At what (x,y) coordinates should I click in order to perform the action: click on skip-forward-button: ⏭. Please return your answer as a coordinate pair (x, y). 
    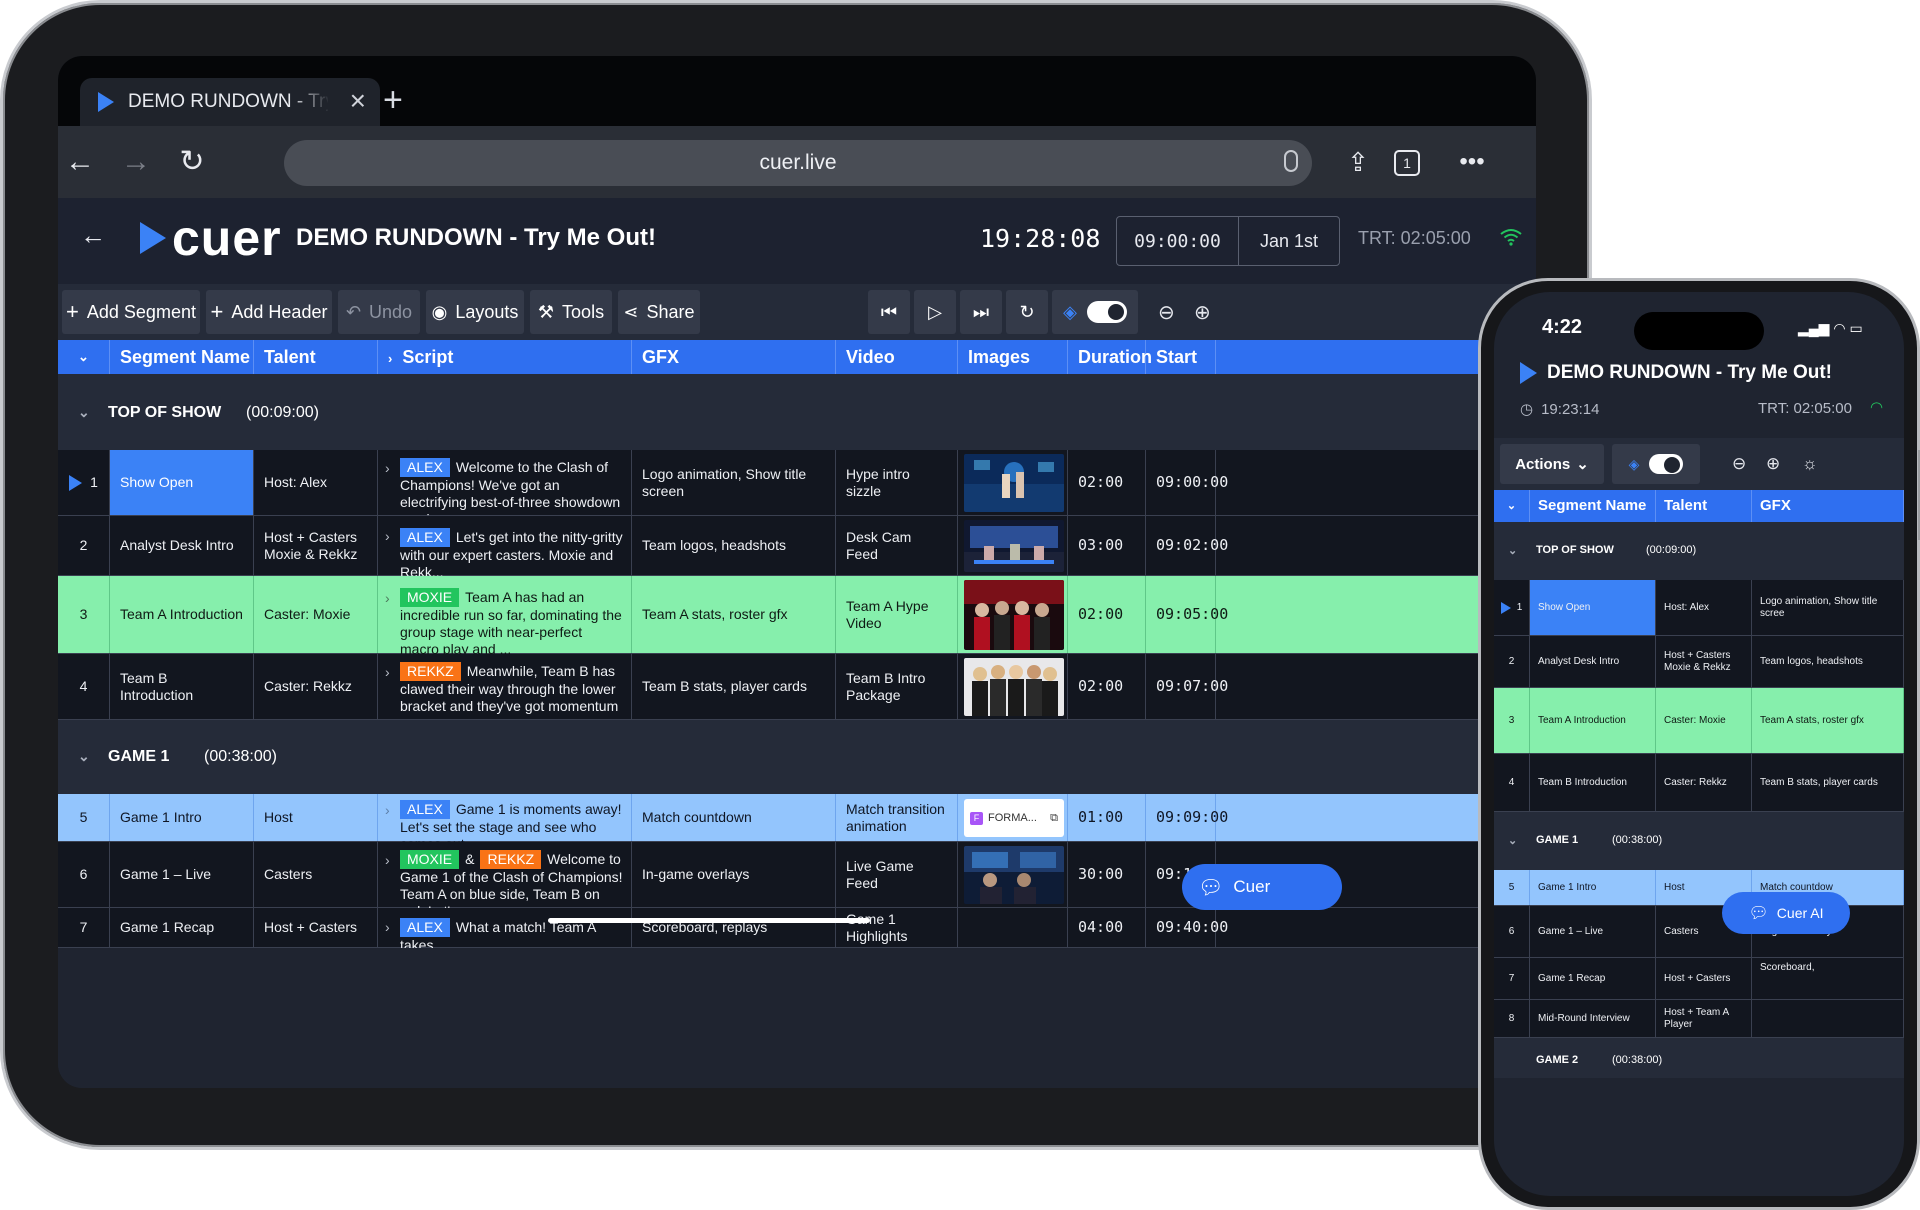
    Looking at the image, I should click on (981, 312).